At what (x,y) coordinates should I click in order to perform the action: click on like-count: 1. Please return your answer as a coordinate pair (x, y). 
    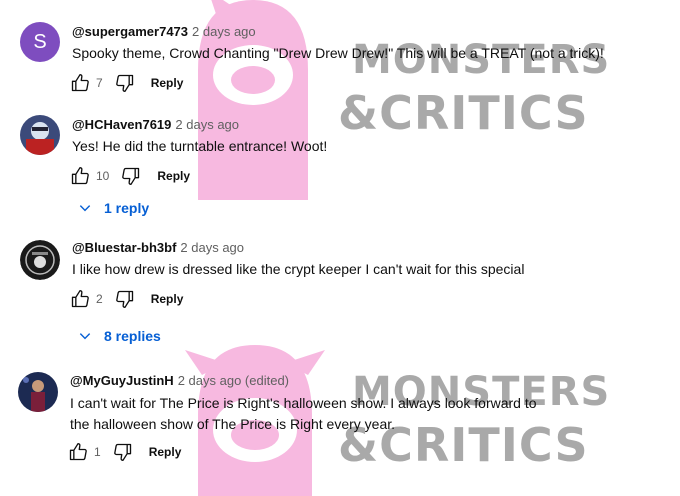
    Looking at the image, I should click on (97, 452).